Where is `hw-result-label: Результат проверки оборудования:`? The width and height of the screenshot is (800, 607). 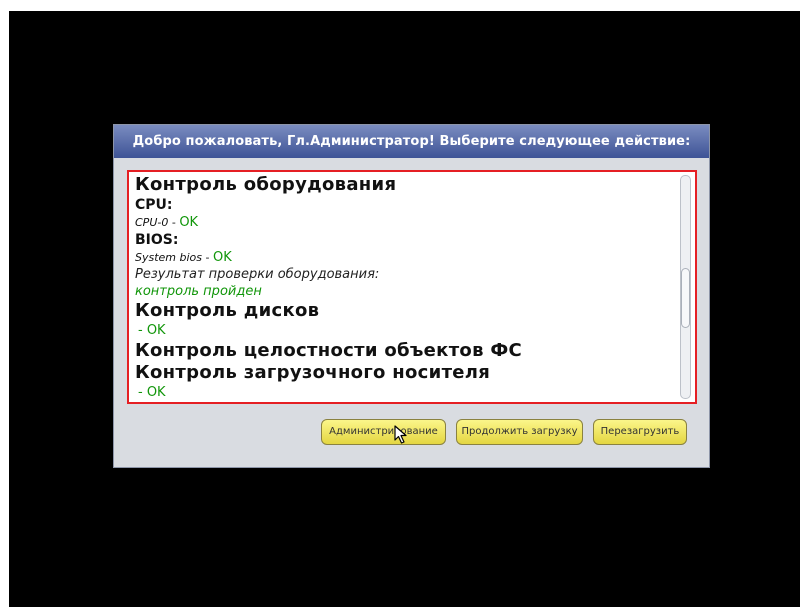 hw-result-label: Результат проверки оборудования: is located at coordinates (257, 274).